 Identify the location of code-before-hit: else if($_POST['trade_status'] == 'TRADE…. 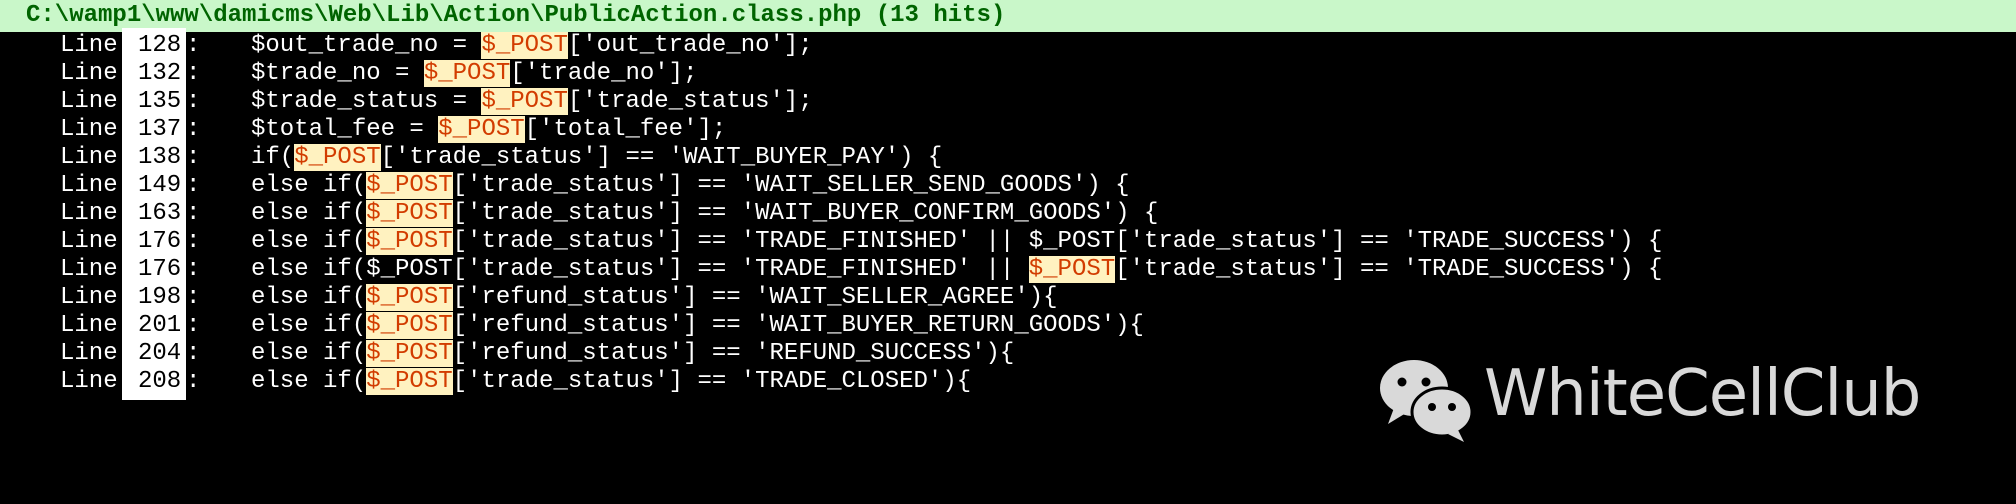
(640, 269).